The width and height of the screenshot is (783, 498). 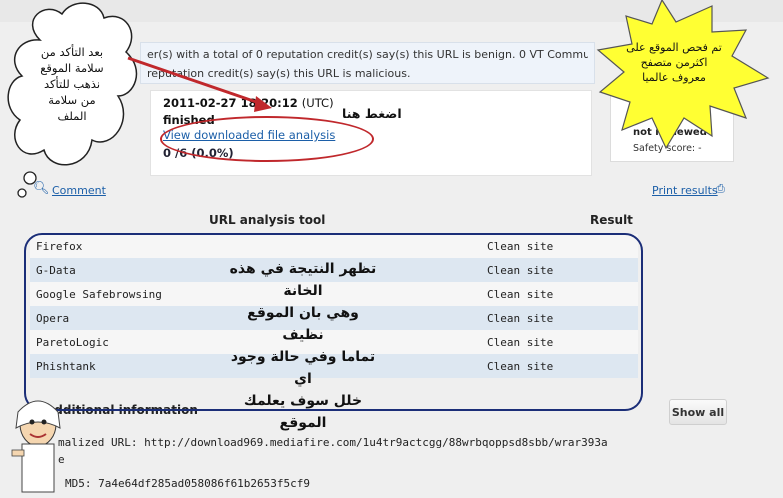 I want to click on printer-icon: ⎙, so click(x=720, y=189).